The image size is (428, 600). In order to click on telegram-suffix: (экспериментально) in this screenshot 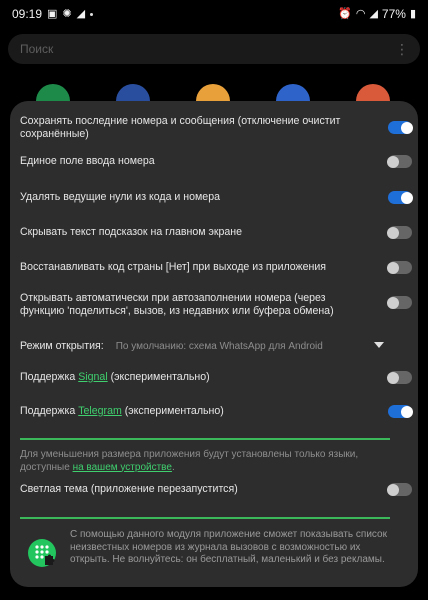, I will do `click(174, 411)`.